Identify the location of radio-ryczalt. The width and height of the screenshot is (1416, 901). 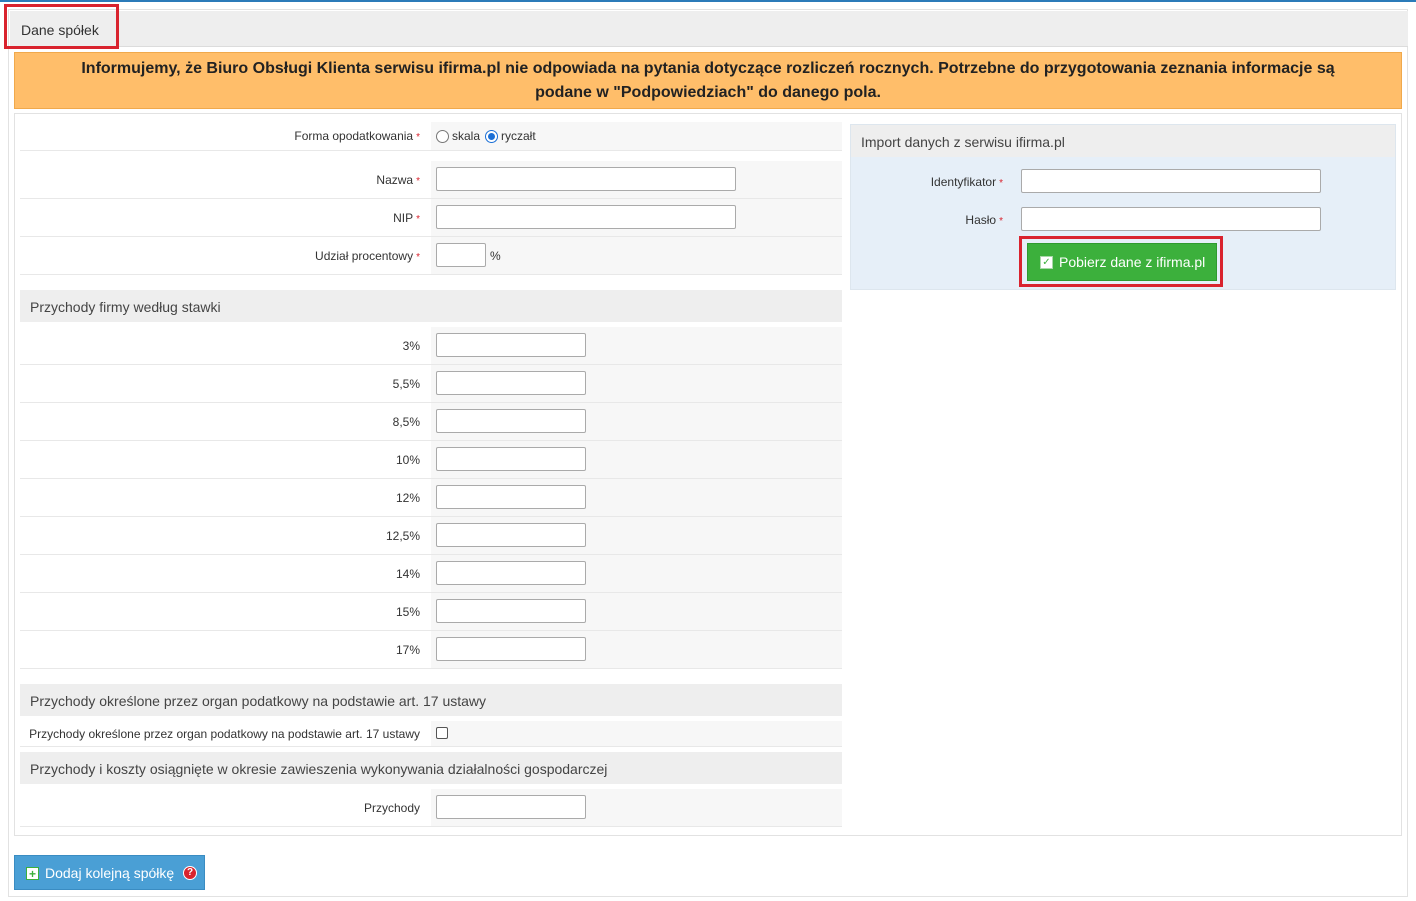
(491, 136).